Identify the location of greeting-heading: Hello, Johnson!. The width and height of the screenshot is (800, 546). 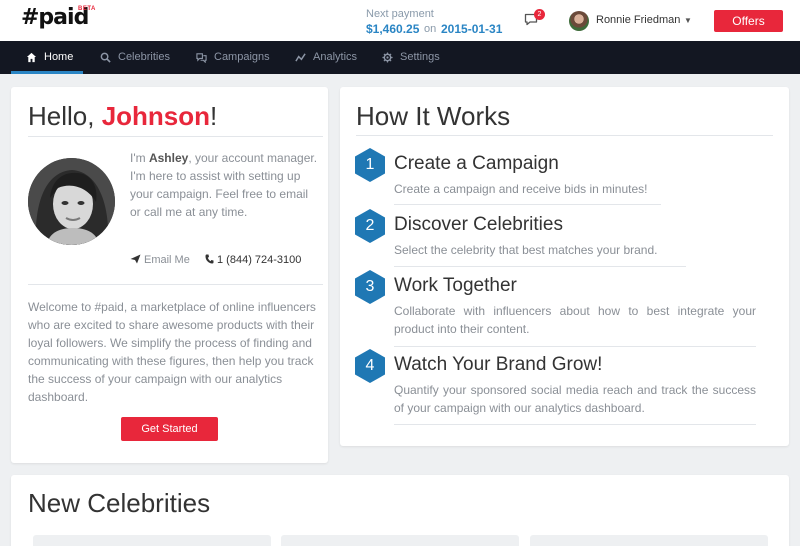
(123, 116).